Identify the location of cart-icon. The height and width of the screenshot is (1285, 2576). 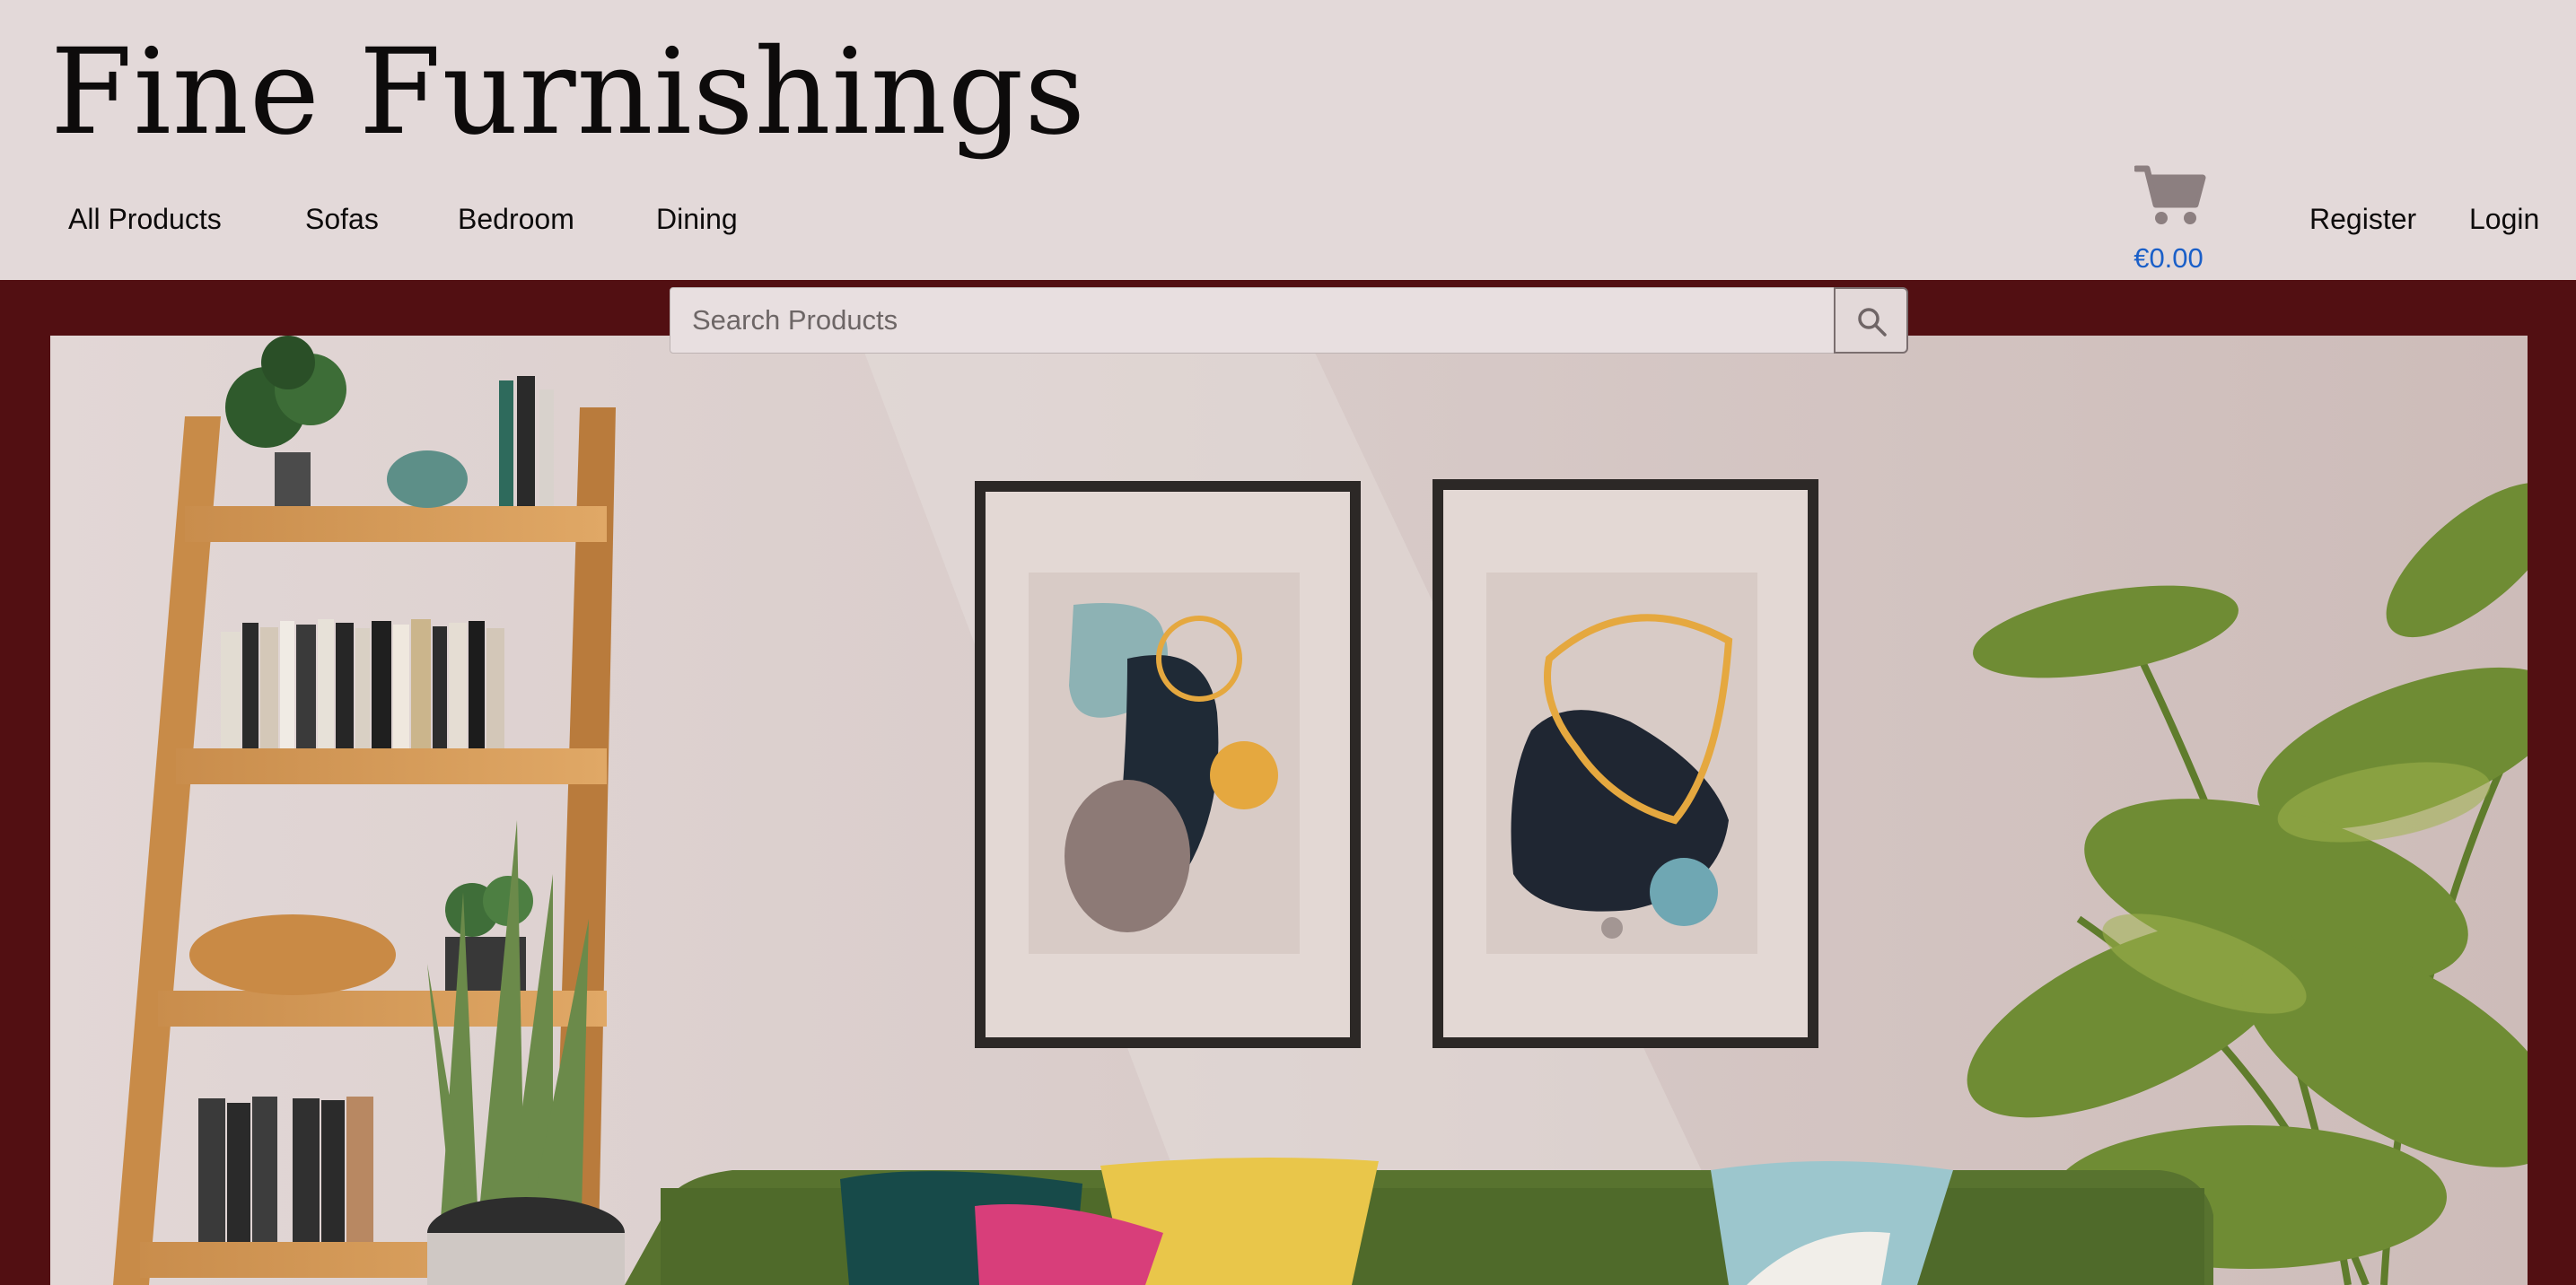
(2169, 195).